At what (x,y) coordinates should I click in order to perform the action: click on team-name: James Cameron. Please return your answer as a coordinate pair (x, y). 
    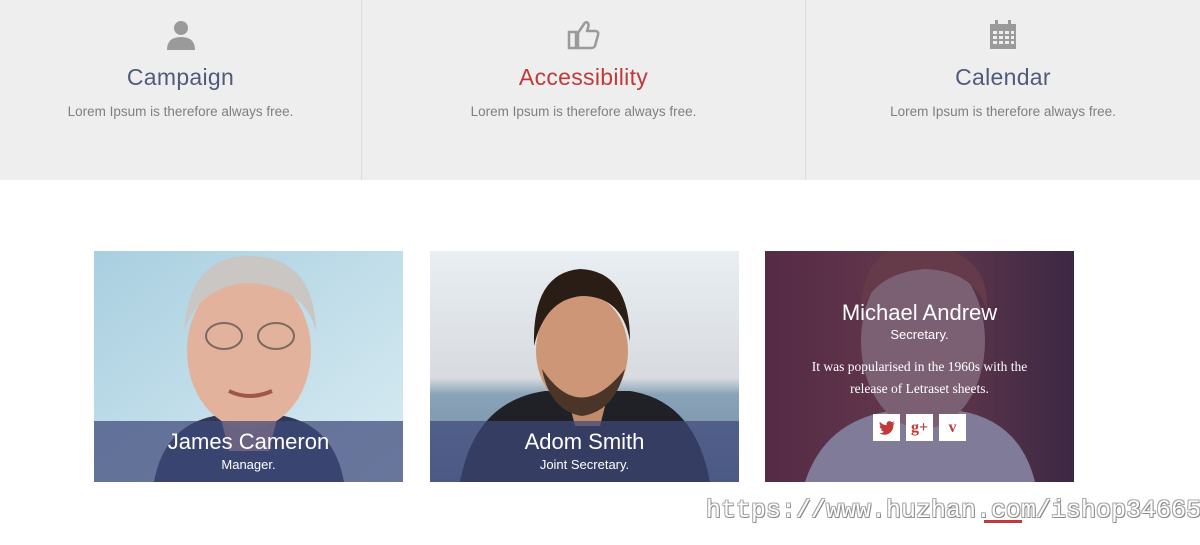
    Looking at the image, I should click on (248, 442).